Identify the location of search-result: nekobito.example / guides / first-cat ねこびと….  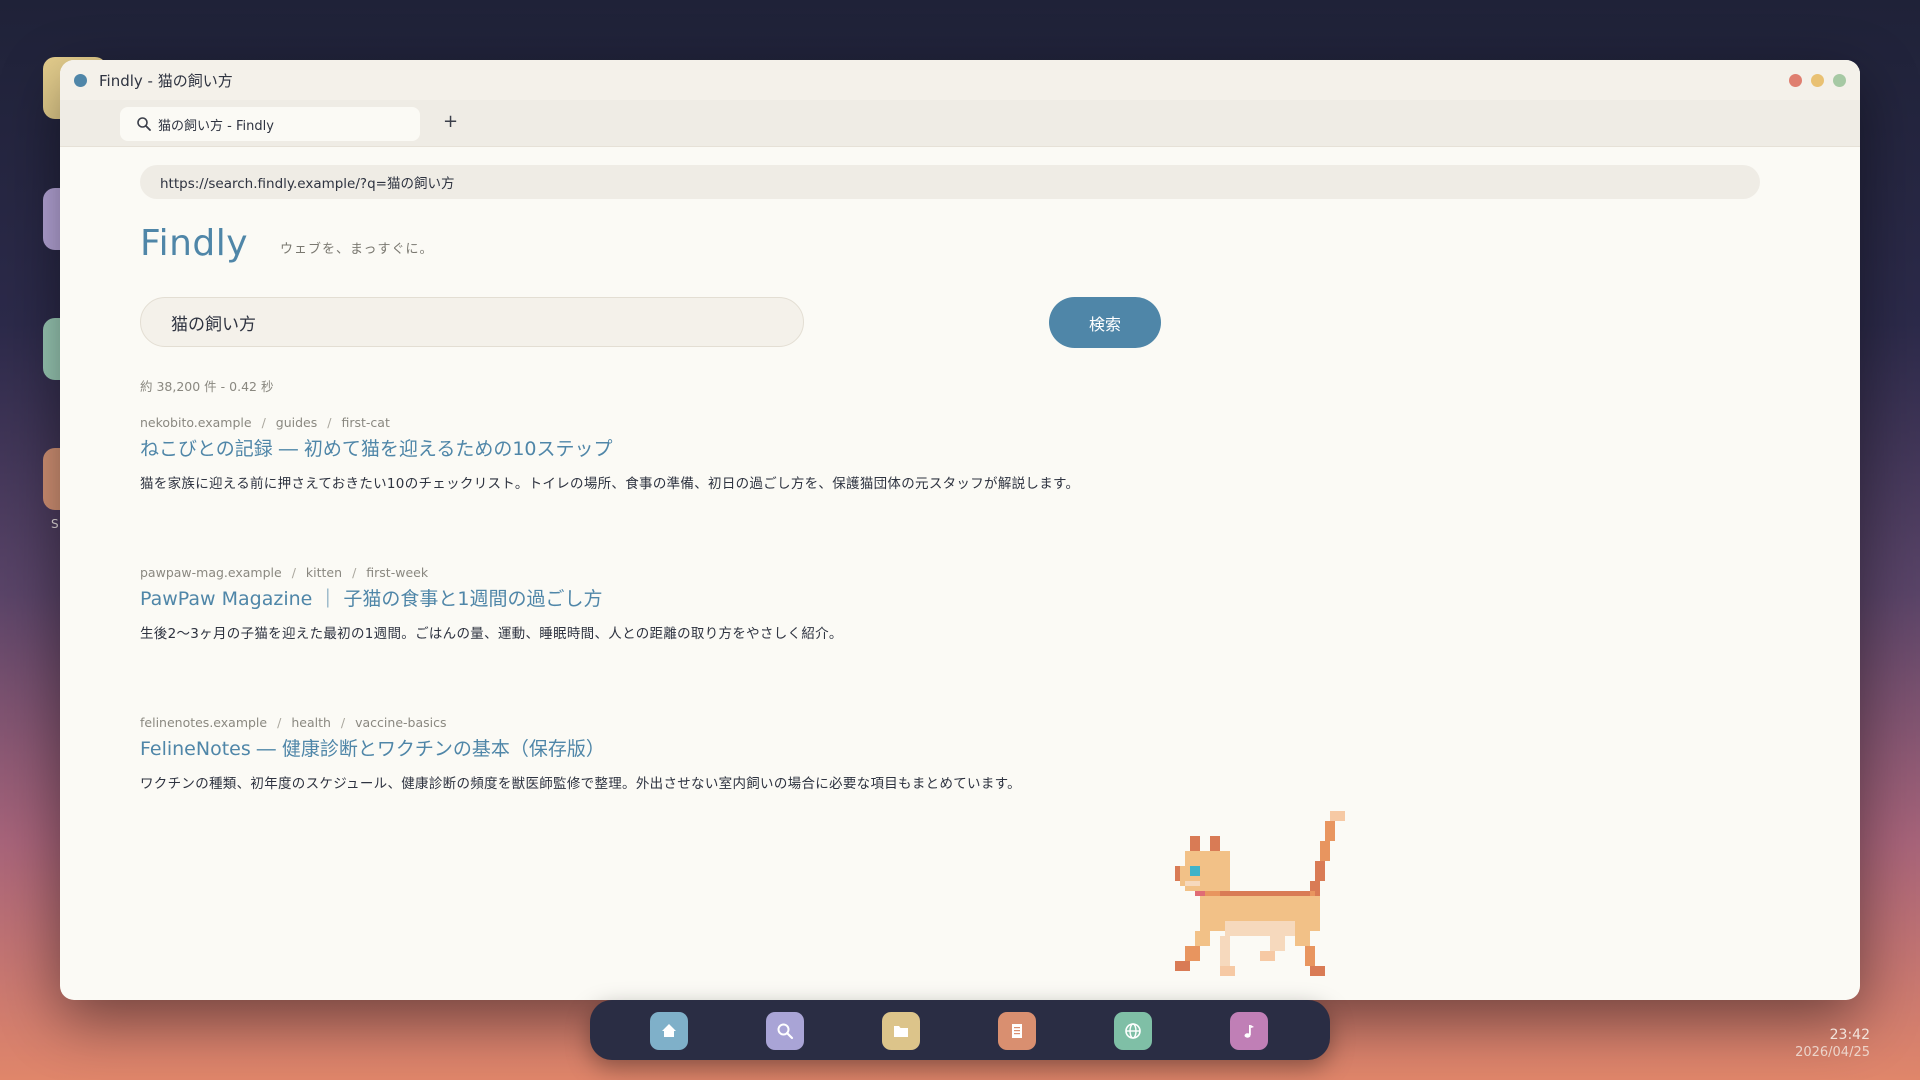
(740, 453).